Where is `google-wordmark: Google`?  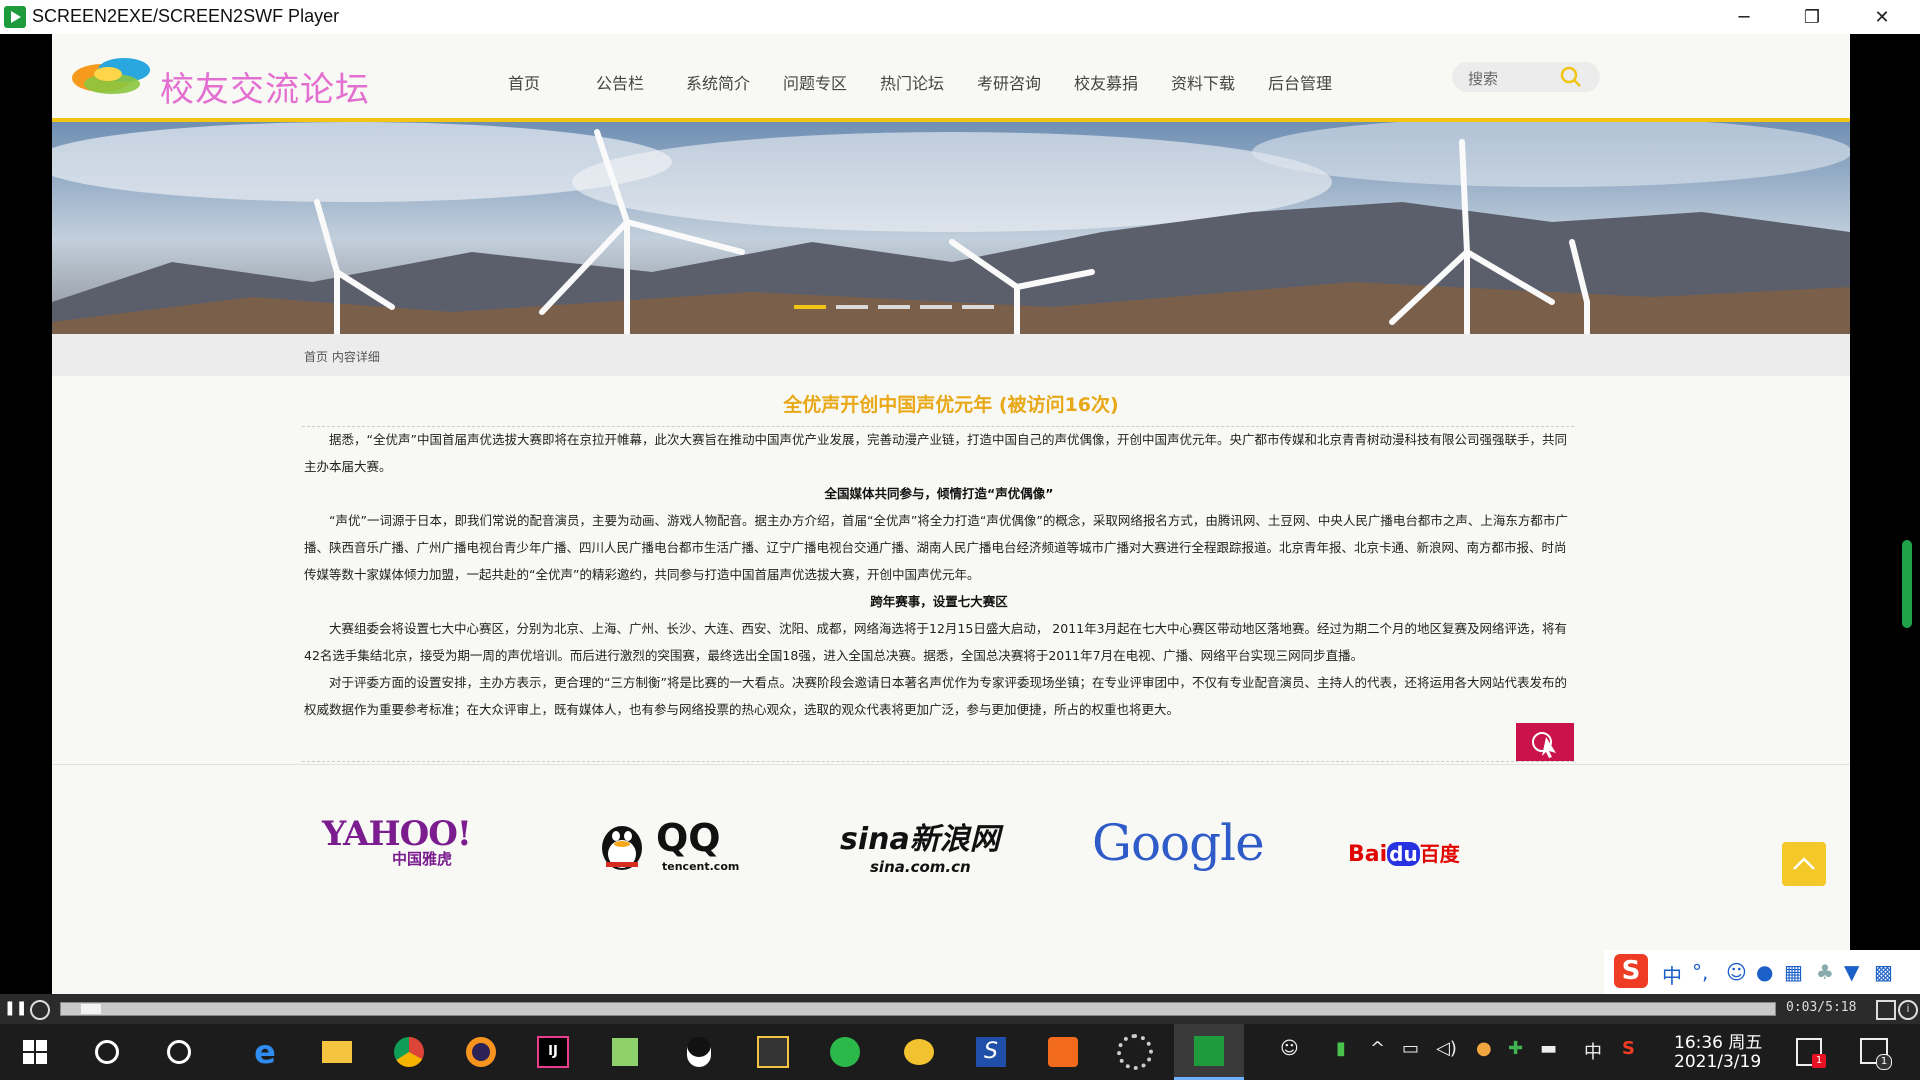 google-wordmark: Google is located at coordinates (1178, 843).